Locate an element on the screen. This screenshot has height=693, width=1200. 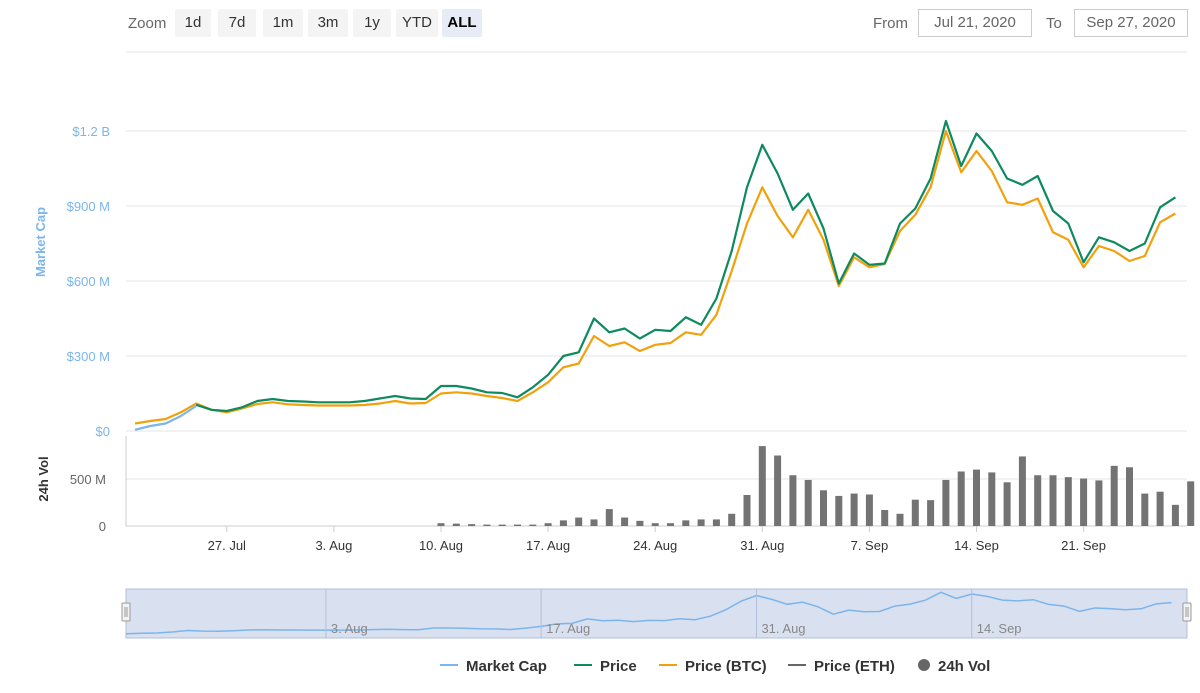
legend-market-cap-label: Market Cap is located at coordinates (506, 666).